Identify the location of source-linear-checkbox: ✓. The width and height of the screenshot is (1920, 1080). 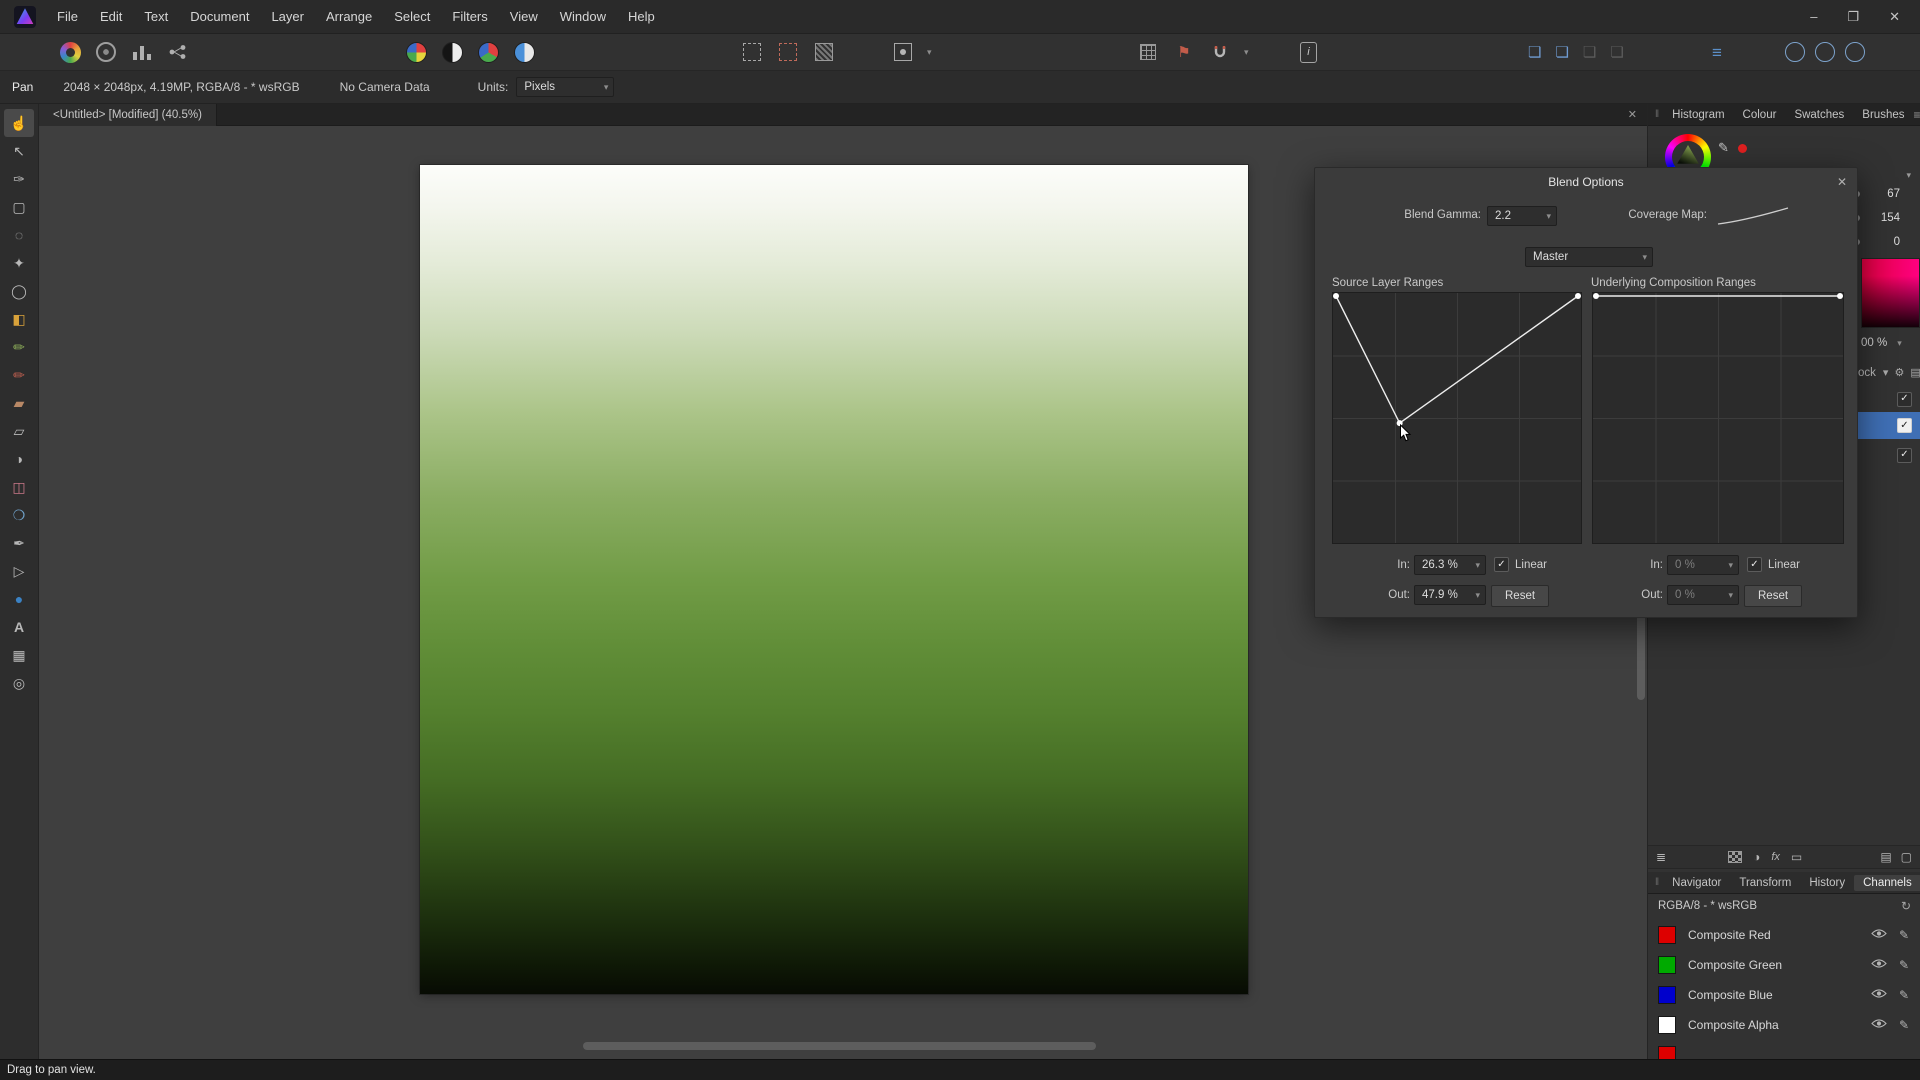
(1501, 564).